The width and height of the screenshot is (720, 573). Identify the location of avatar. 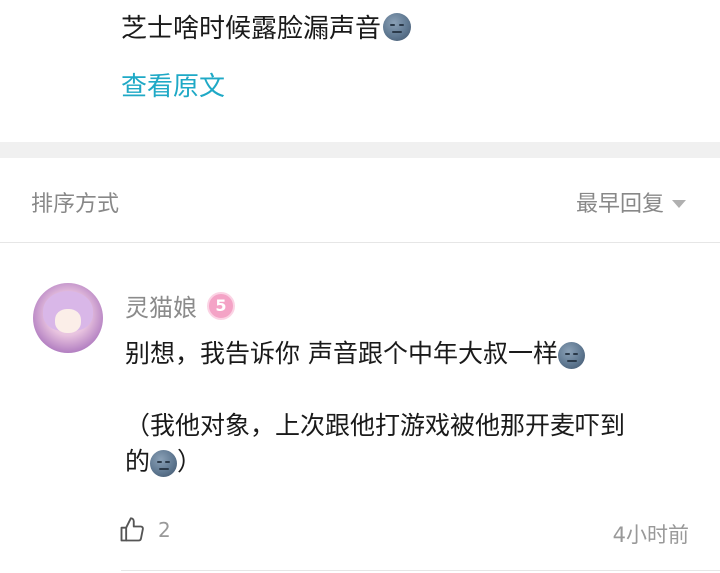
(68, 318).